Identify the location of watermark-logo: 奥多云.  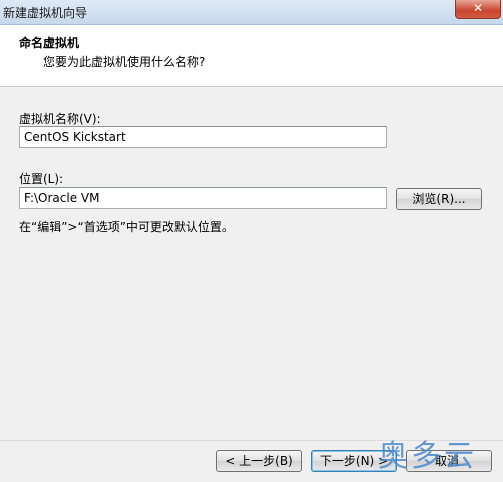
(427, 456).